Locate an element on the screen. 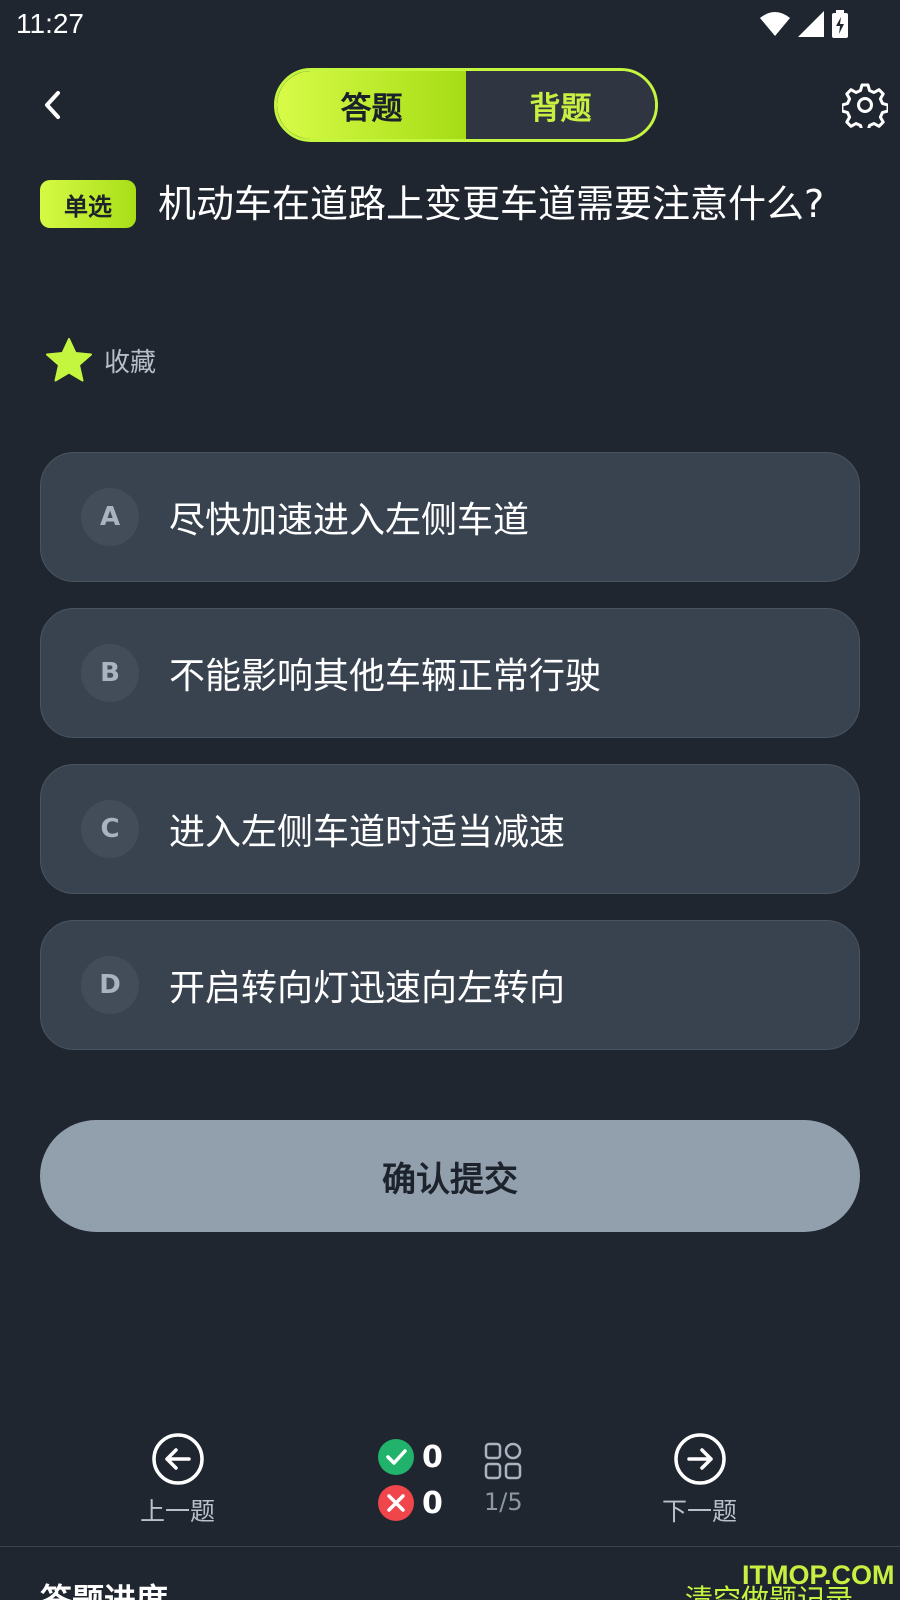 The image size is (900, 1600). favorite-label: 收藏 is located at coordinates (130, 362).